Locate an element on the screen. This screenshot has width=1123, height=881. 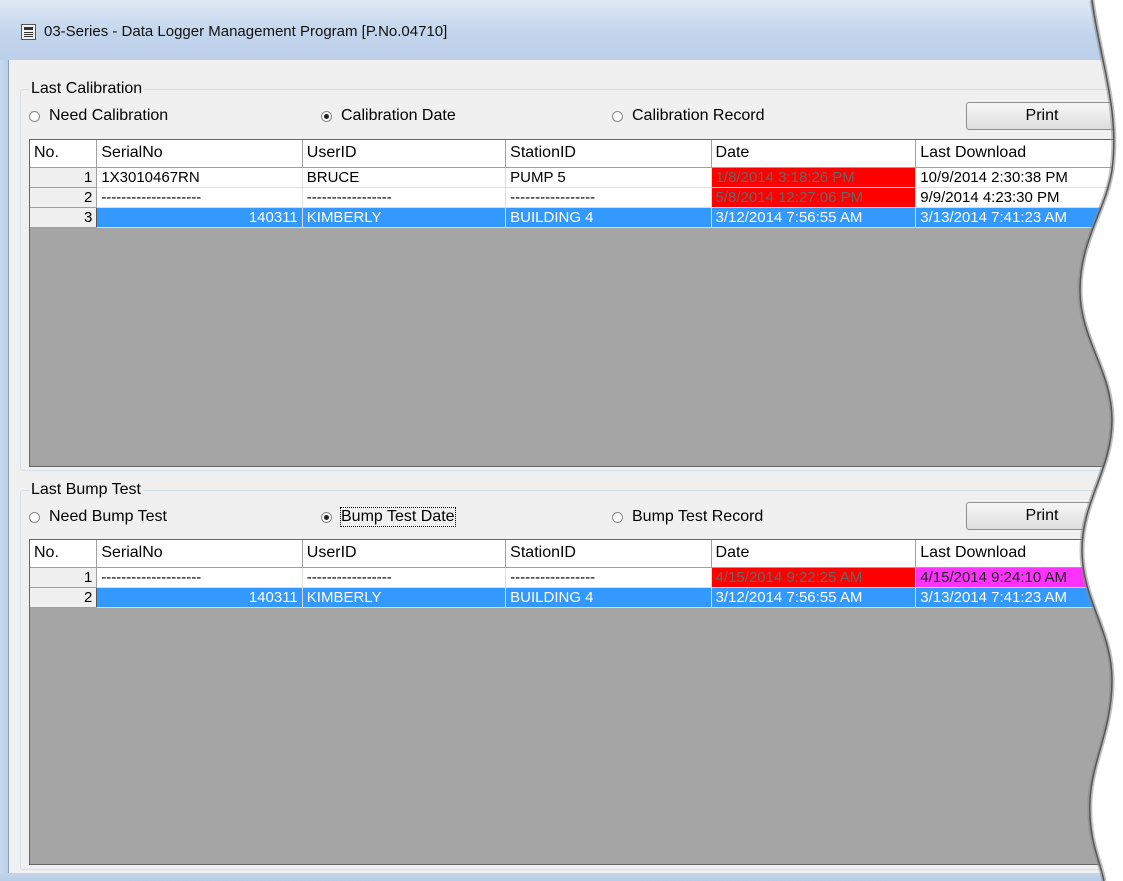
torn-edge-overlay is located at coordinates (1100, 440).